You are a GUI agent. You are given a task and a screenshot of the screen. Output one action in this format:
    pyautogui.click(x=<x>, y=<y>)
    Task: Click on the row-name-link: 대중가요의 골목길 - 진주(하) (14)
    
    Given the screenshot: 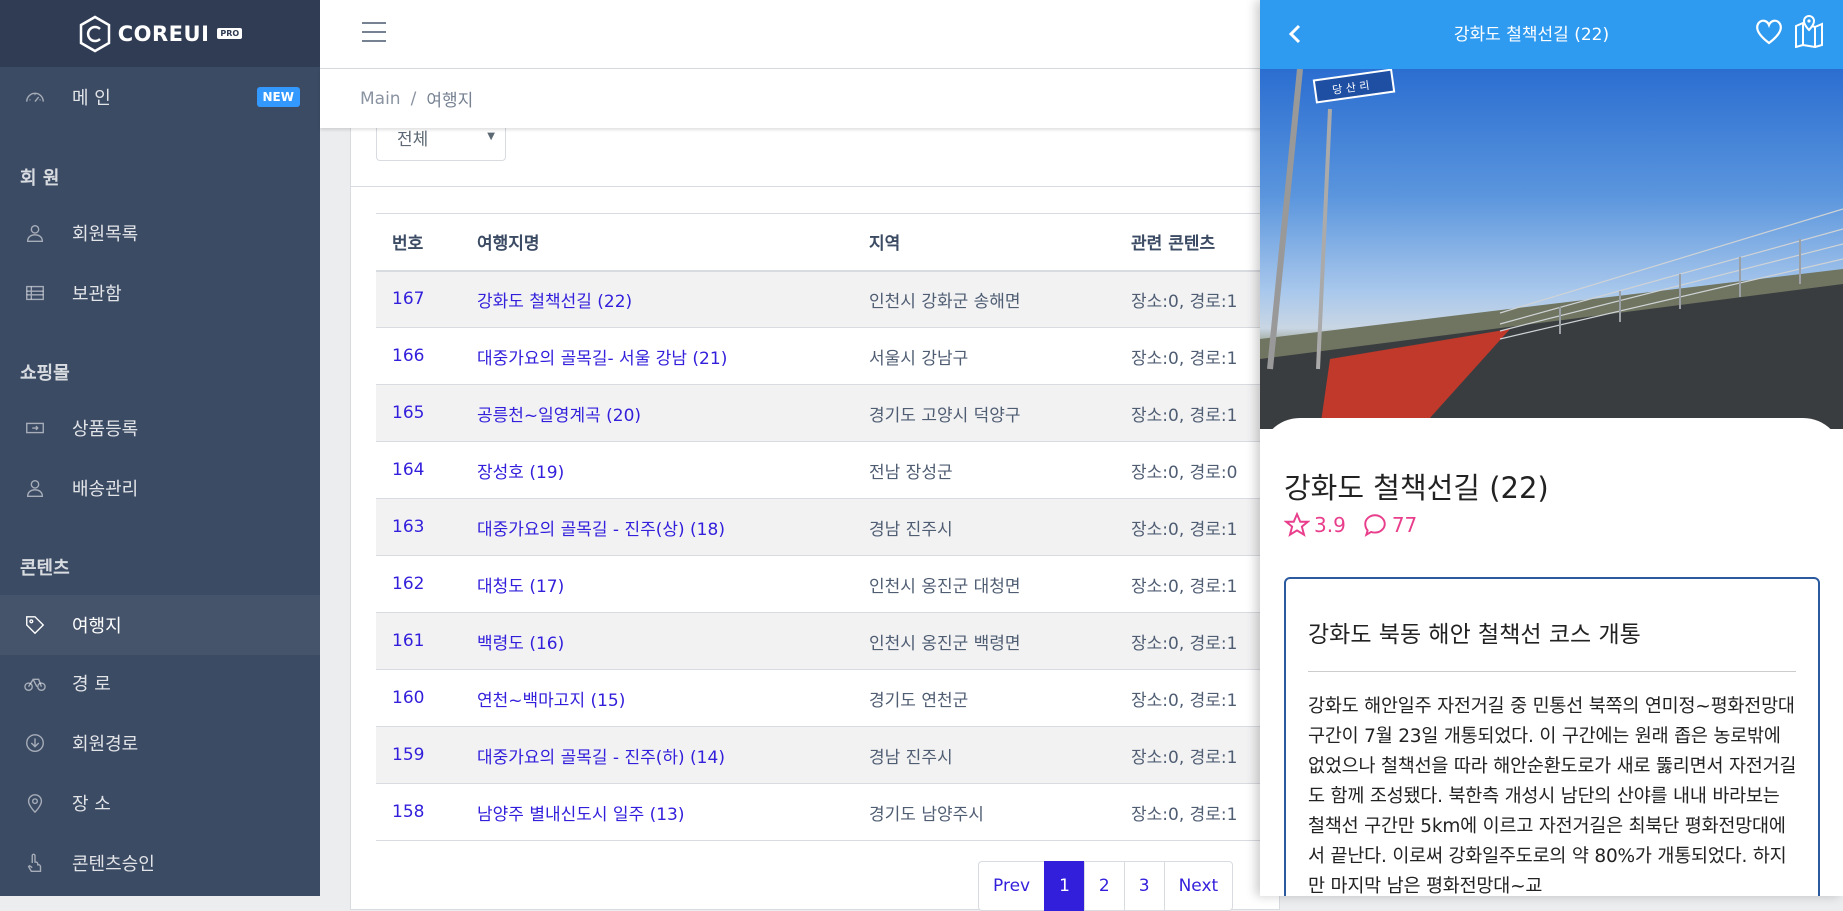 What is the action you would take?
    pyautogui.click(x=657, y=755)
    